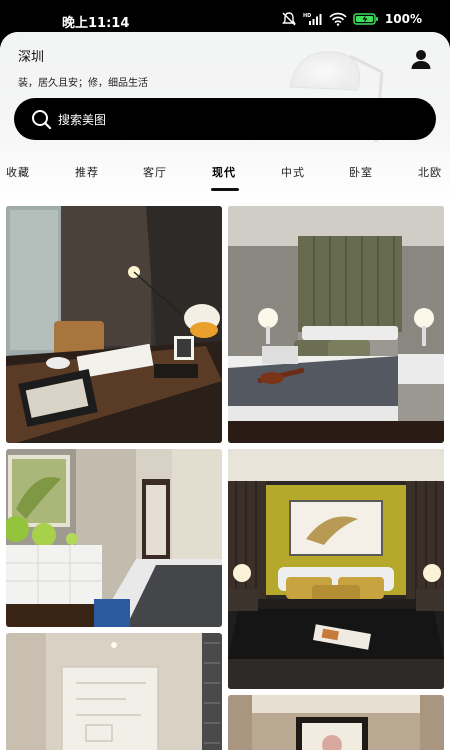  Describe the element at coordinates (338, 19) in the screenshot. I see `wifi-icon` at that location.